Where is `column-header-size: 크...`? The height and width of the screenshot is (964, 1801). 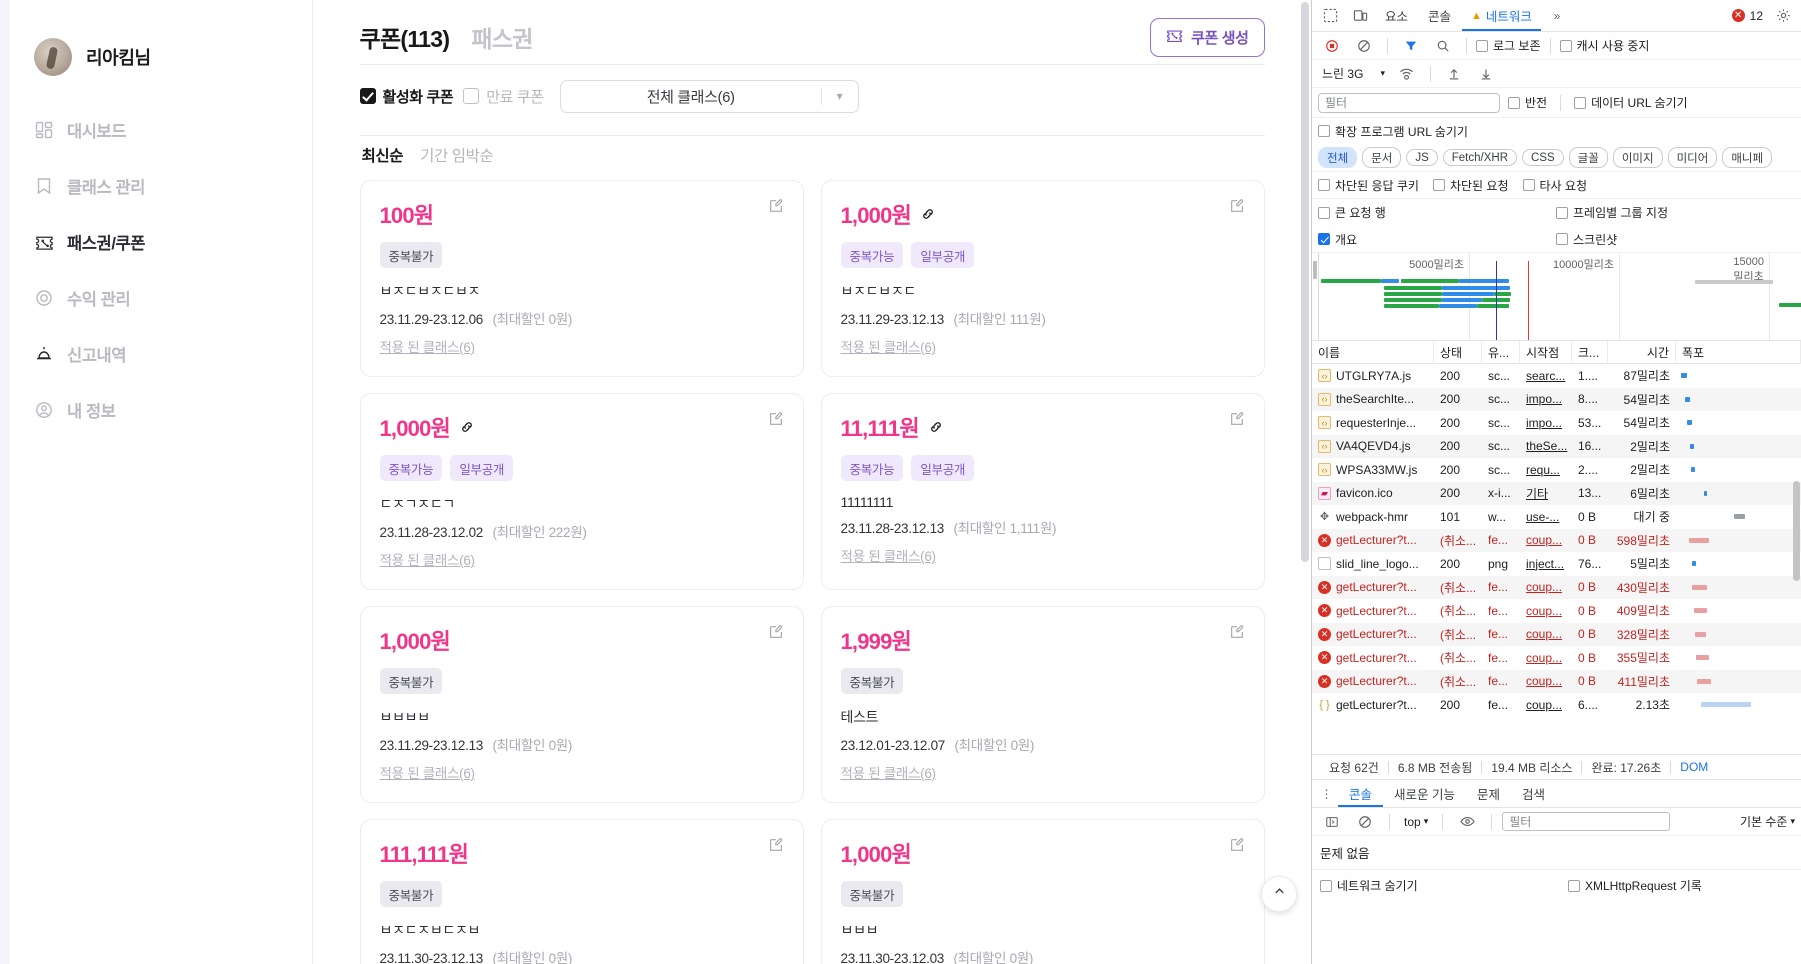
column-header-size: 크... is located at coordinates (1590, 352).